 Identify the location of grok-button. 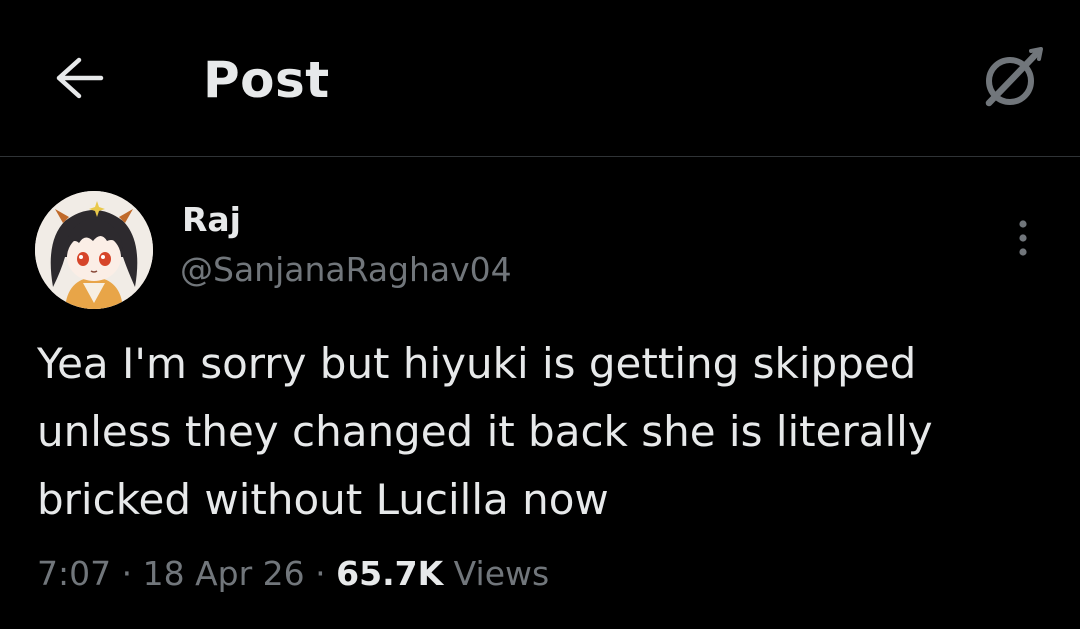
(1012, 80).